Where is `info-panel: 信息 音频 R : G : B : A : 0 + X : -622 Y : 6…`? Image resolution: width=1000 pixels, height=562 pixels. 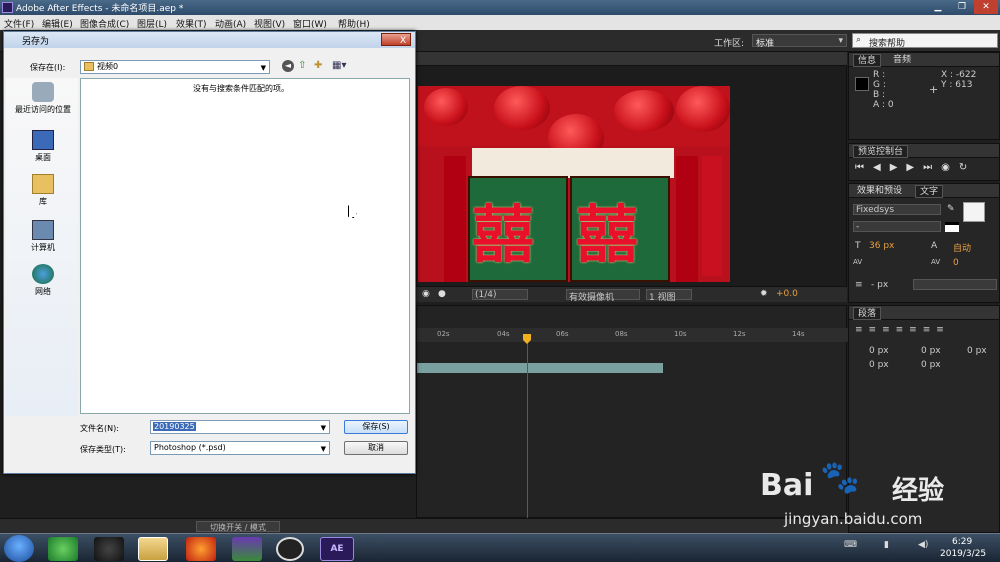
info-panel: 信息 音频 R : G : B : A : 0 + X : -622 Y : 6… is located at coordinates (924, 96).